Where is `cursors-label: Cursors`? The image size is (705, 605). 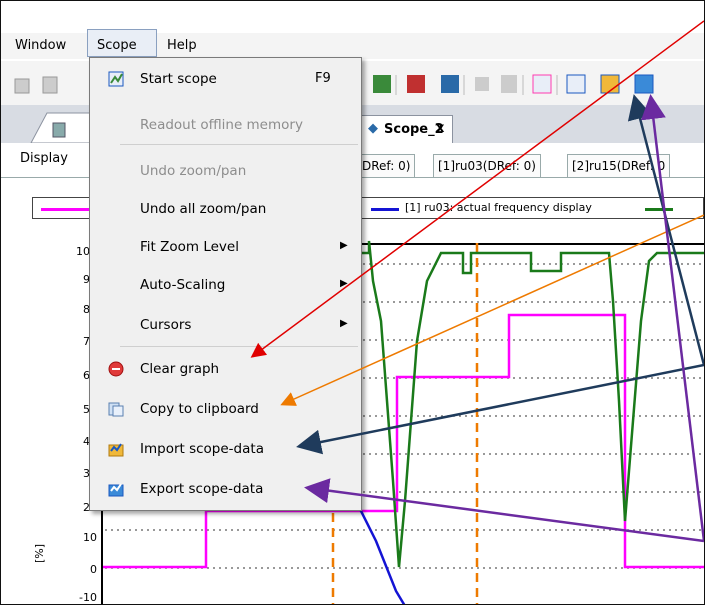 cursors-label: Cursors is located at coordinates (166, 325).